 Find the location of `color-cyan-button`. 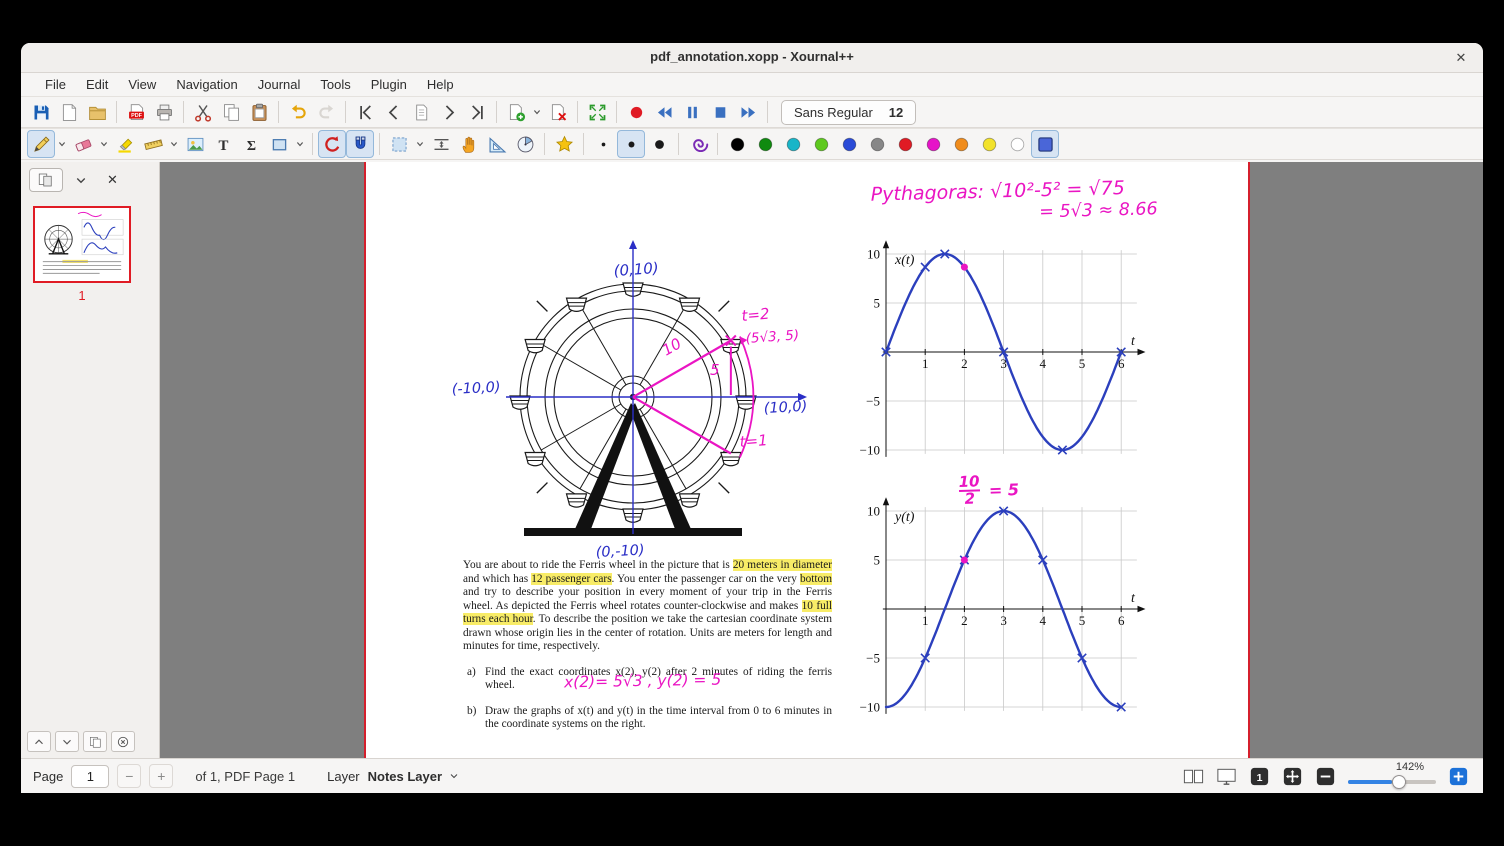

color-cyan-button is located at coordinates (793, 144).